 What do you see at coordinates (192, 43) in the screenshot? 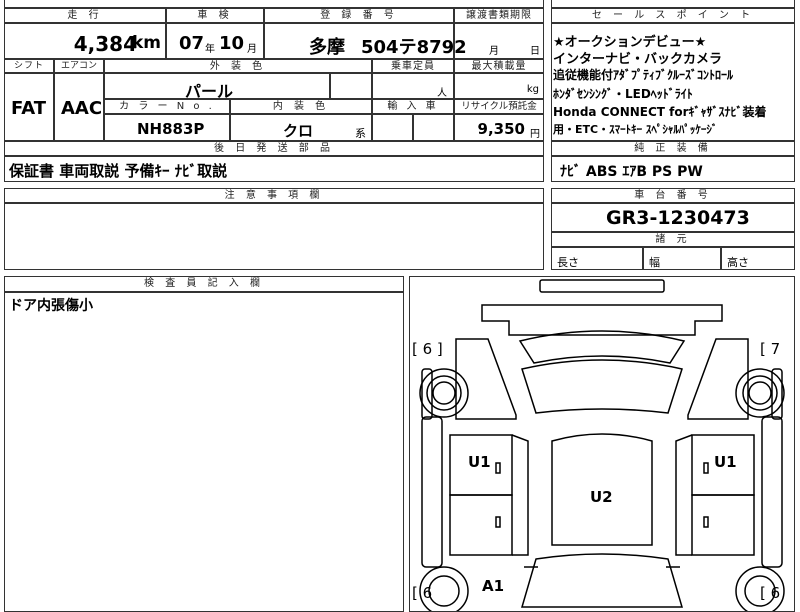
I see `inspection-year: 07` at bounding box center [192, 43].